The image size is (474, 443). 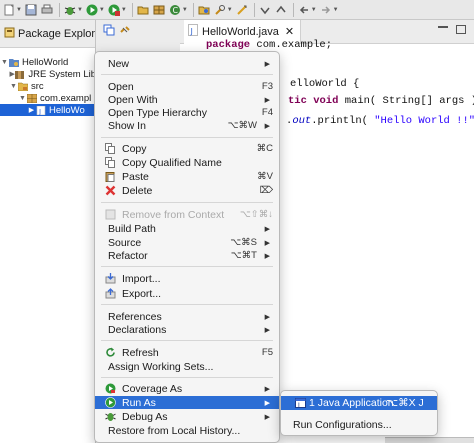 What do you see at coordinates (443, 31) in the screenshot?
I see `minimize-icon` at bounding box center [443, 31].